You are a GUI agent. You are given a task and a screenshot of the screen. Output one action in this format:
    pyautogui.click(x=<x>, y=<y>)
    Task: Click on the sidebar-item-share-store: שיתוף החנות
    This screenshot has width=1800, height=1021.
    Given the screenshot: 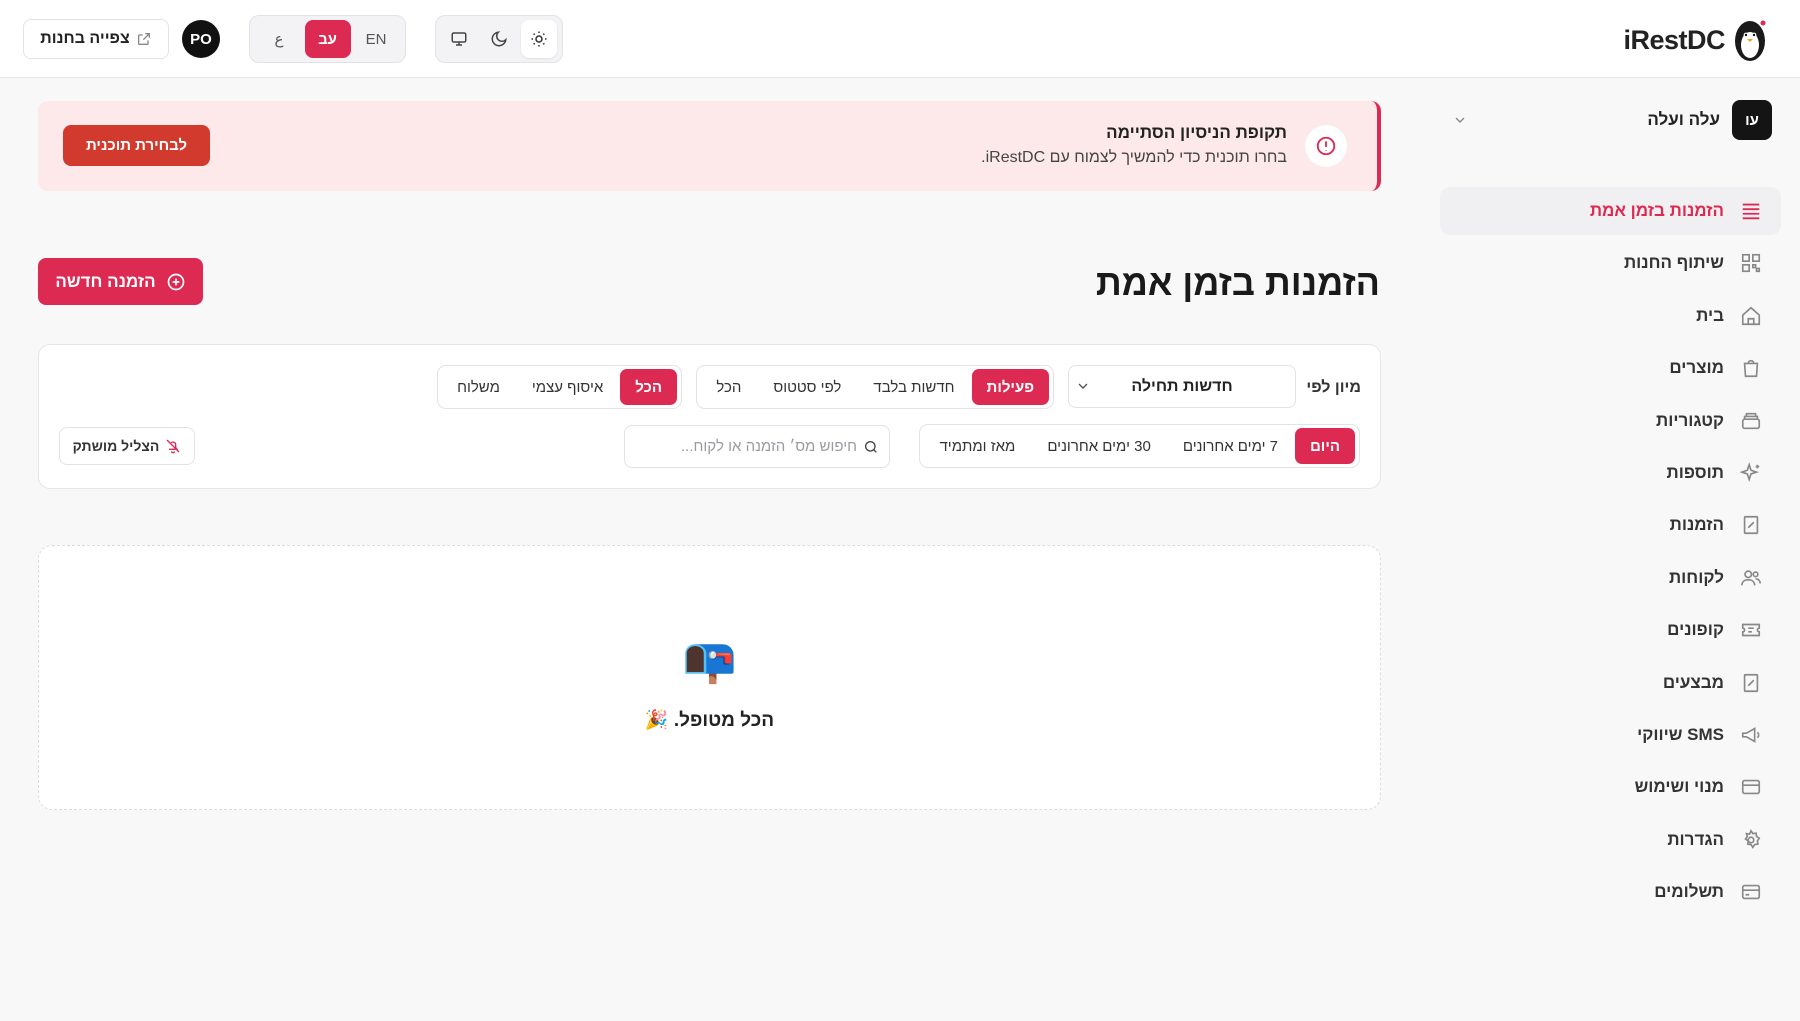 What is the action you would take?
    pyautogui.click(x=1610, y=263)
    